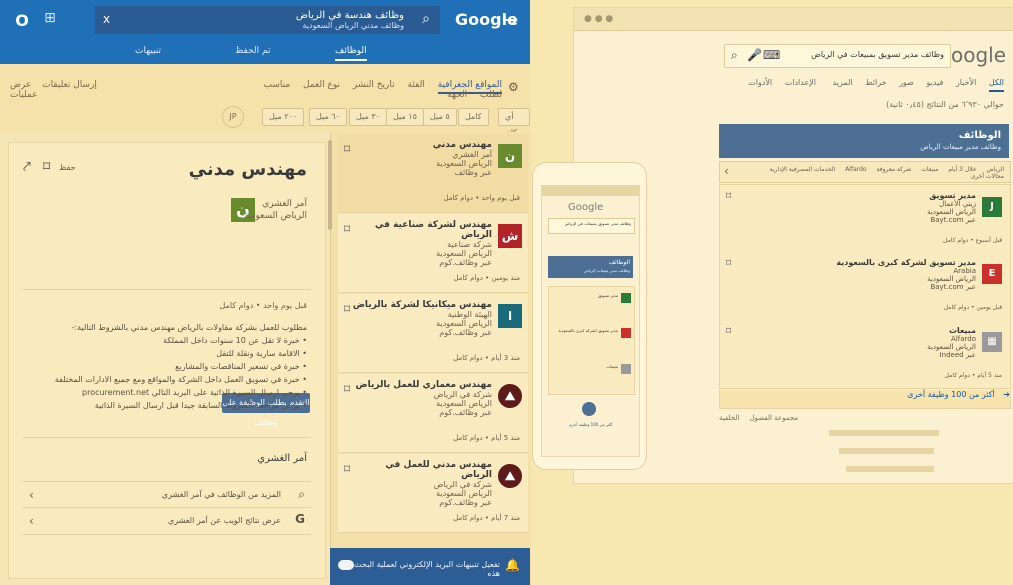 This screenshot has height=585, width=1013. Describe the element at coordinates (46, 167) in the screenshot. I see `save-icon: ⌑` at that location.